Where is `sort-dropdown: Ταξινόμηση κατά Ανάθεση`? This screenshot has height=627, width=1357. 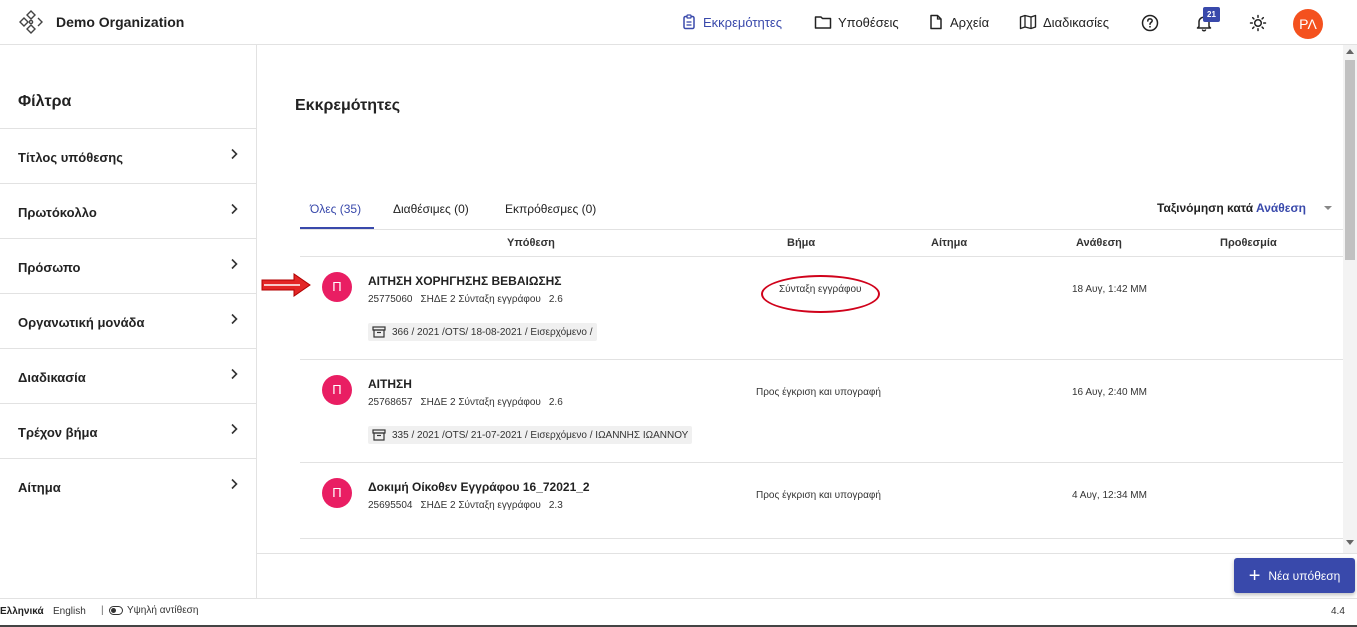
sort-dropdown: Ταξινόμηση κατά Ανάθεση is located at coordinates (1231, 208).